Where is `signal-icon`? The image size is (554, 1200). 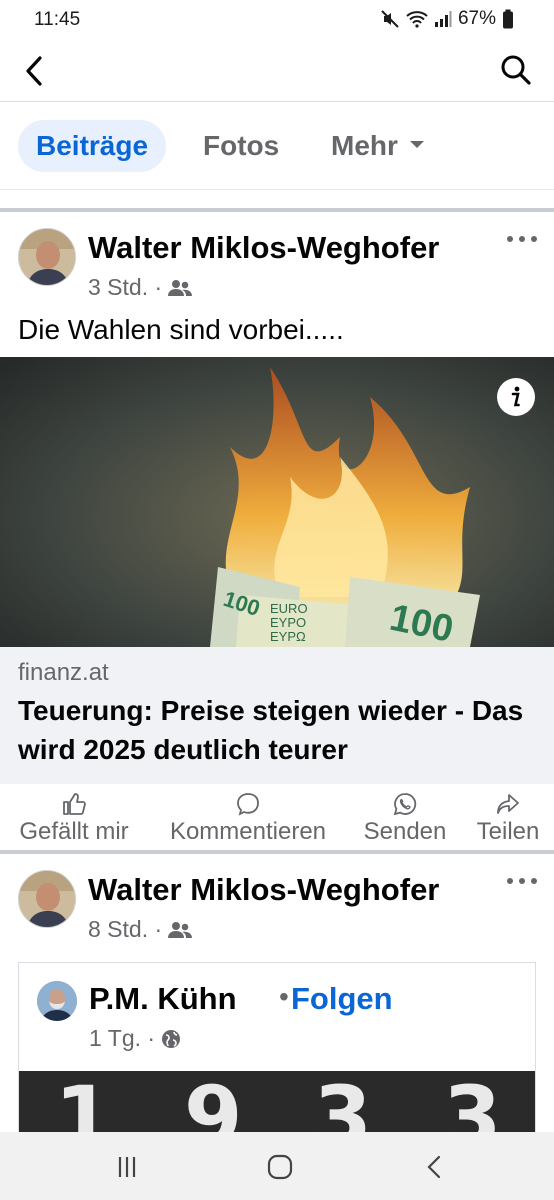
signal-icon is located at coordinates (443, 19).